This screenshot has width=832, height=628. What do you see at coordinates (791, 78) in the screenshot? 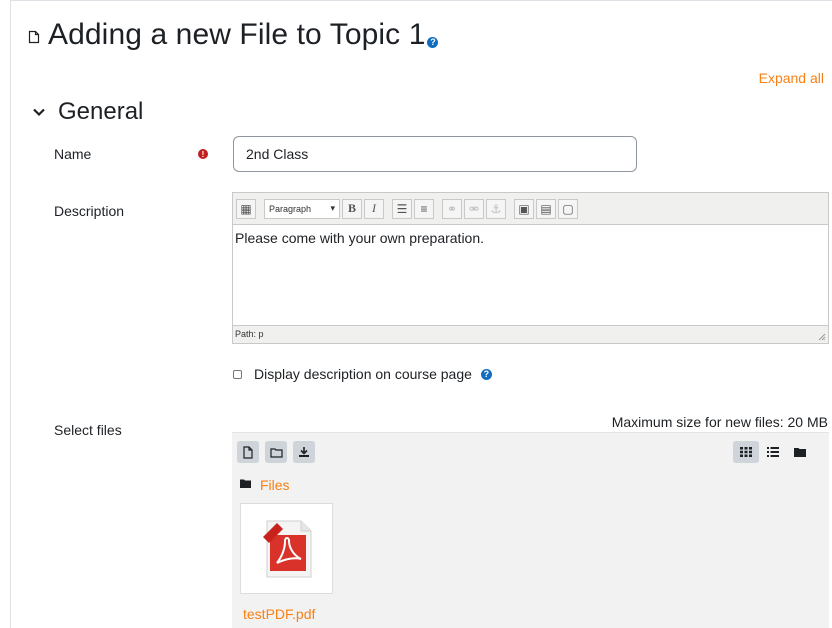
I see `expand-all-link: Expand all` at bounding box center [791, 78].